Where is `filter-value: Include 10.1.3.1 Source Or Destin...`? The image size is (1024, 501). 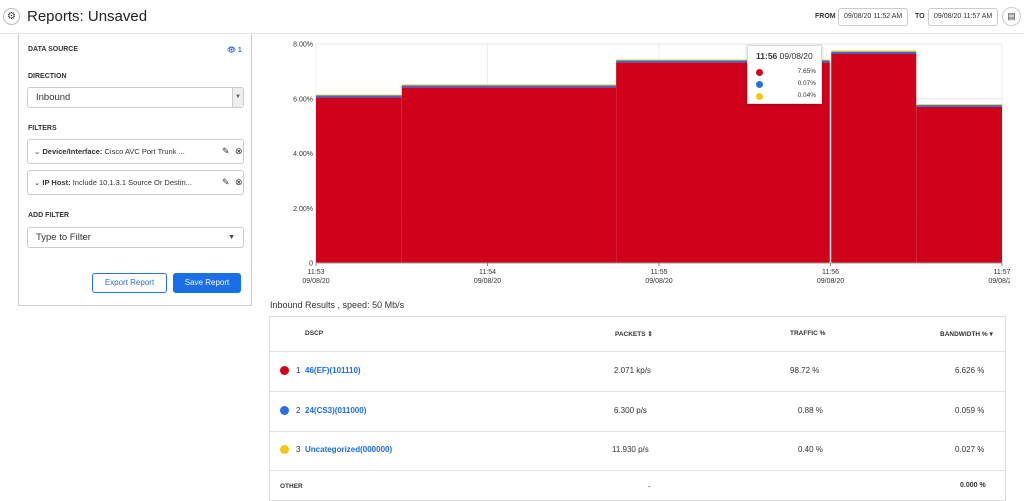 filter-value: Include 10.1.3.1 Source Or Destin... is located at coordinates (132, 182).